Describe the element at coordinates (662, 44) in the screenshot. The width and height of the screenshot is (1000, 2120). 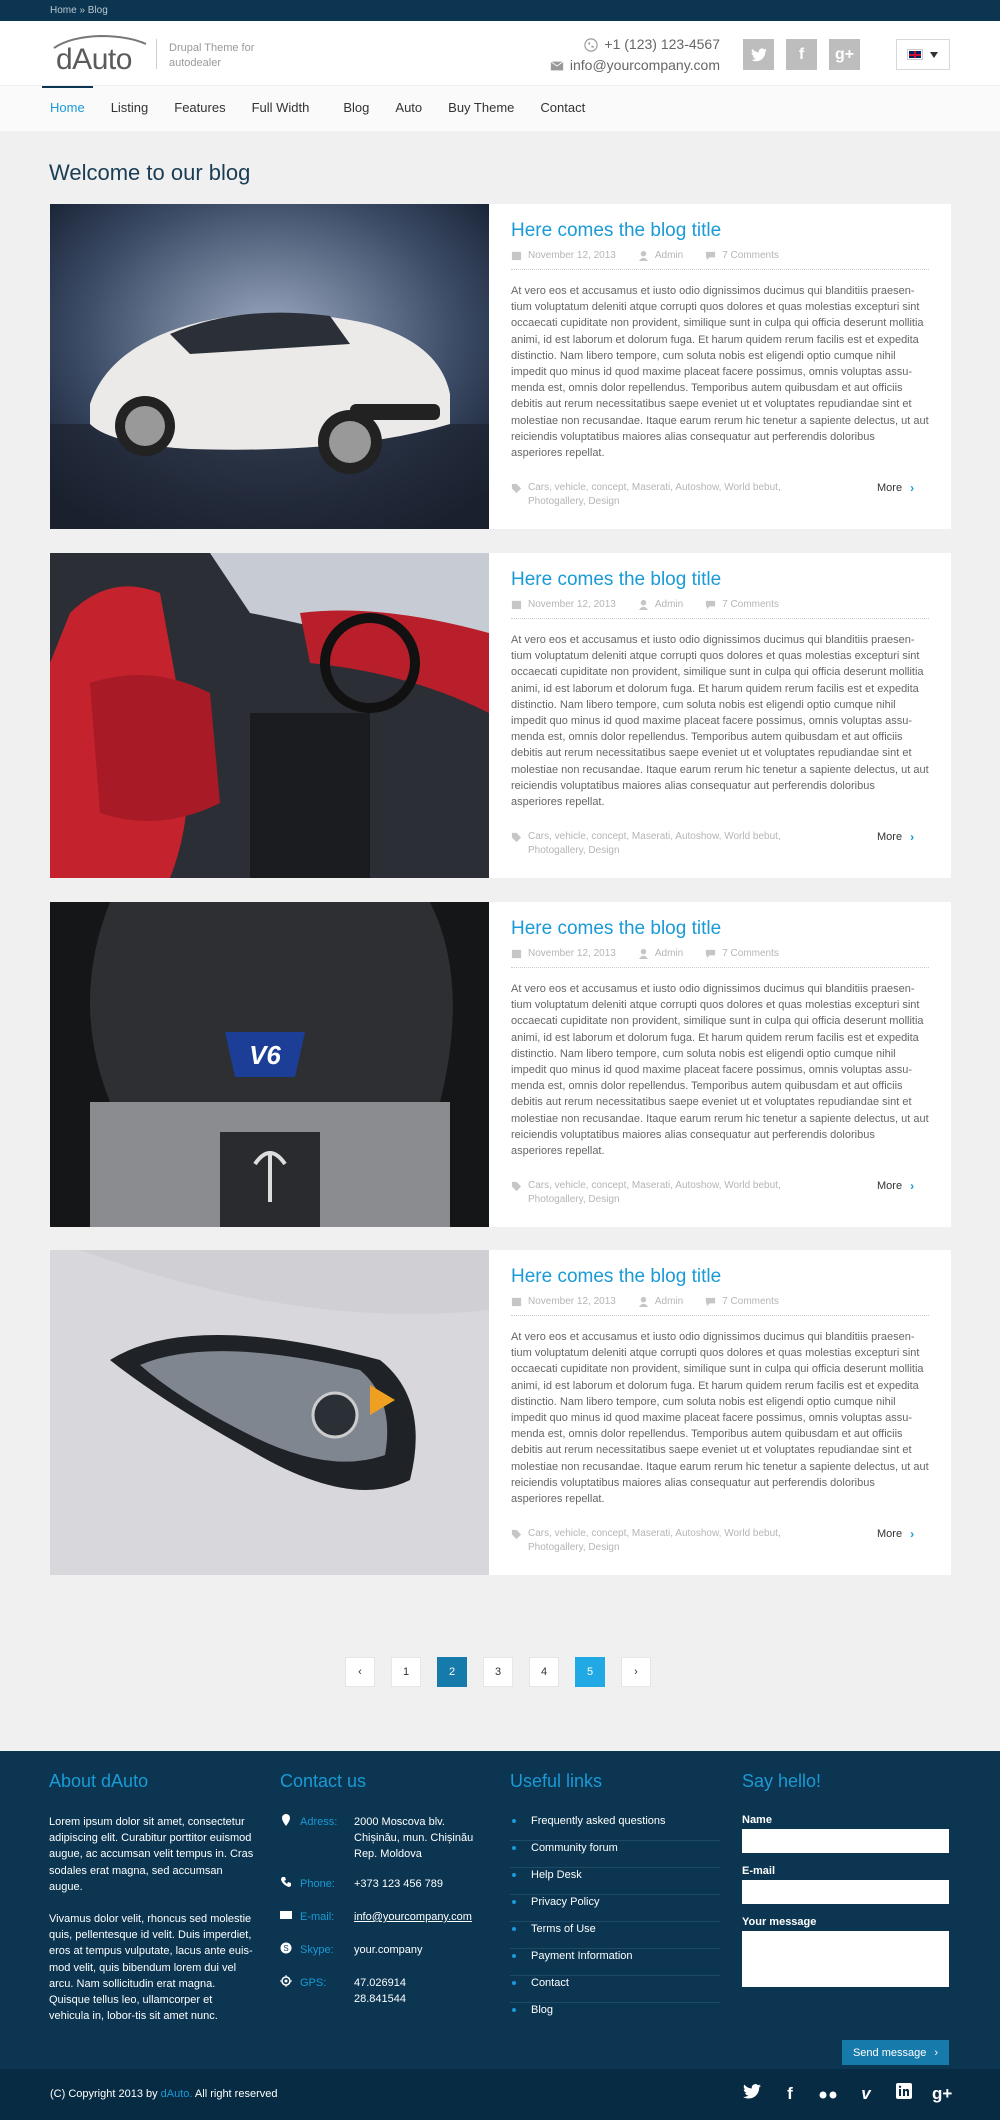
I see `header-phone: +1 (123) 123-4567` at that location.